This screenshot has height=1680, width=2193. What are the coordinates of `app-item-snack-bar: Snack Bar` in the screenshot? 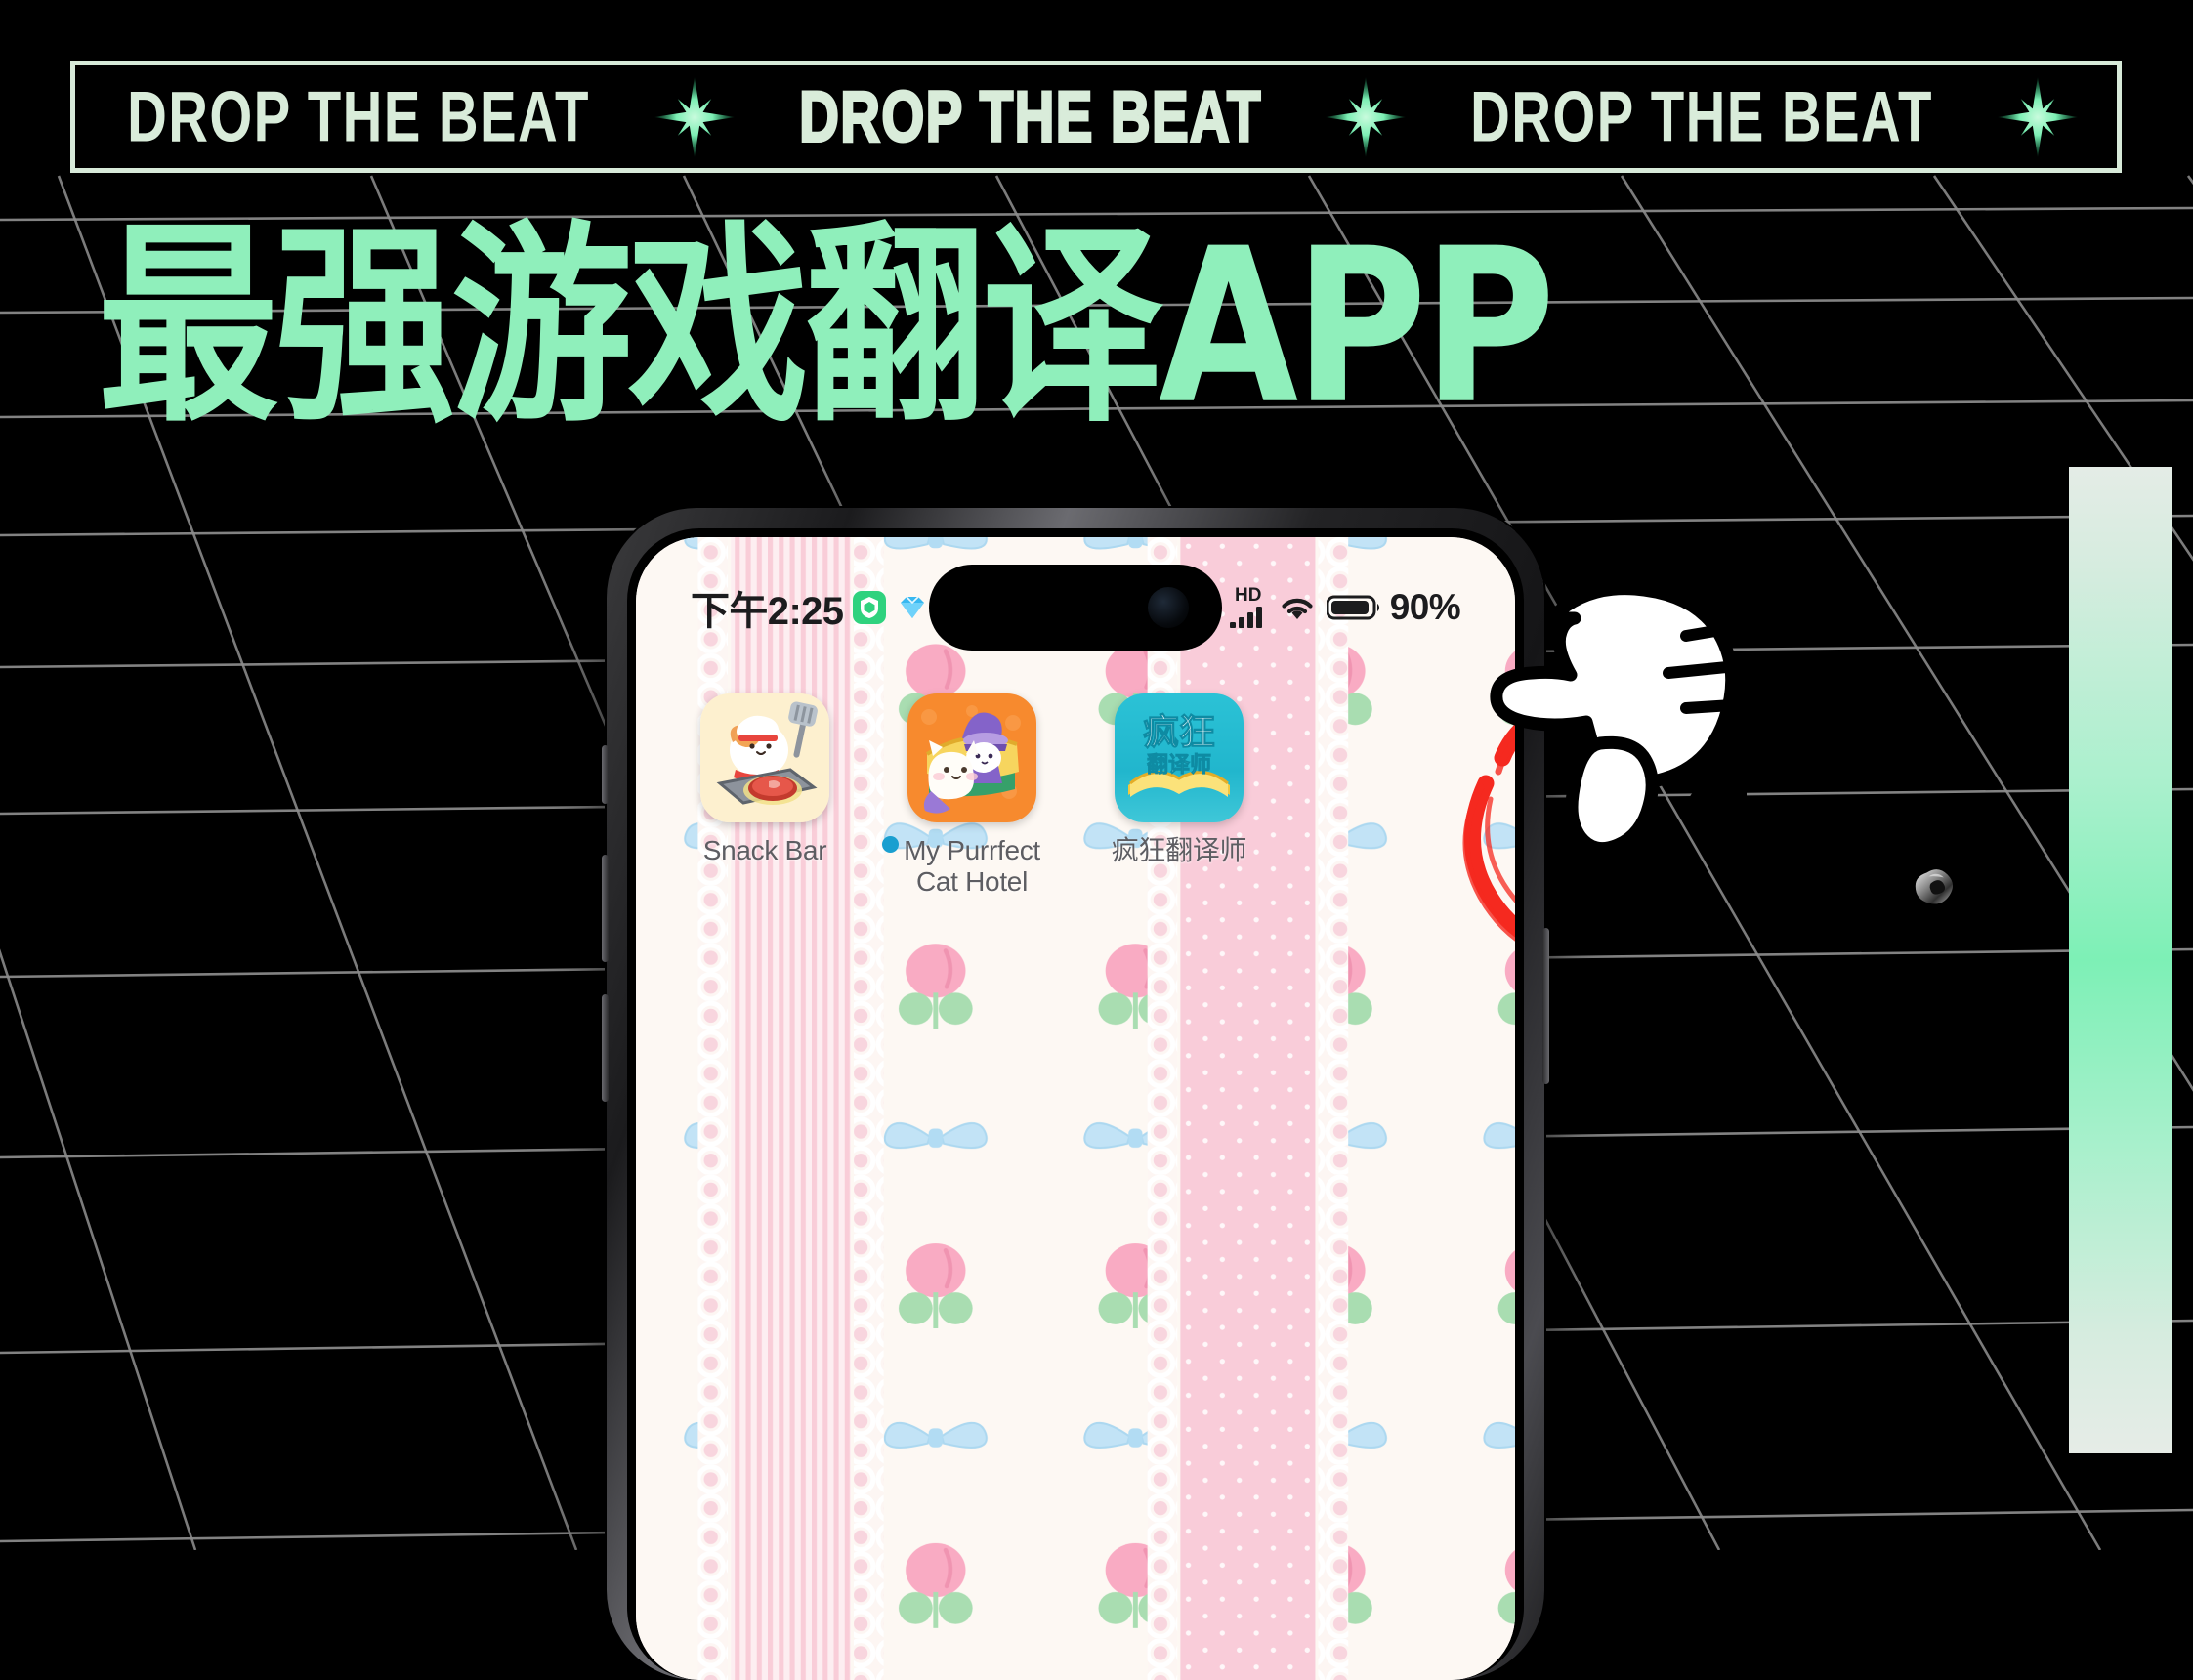 It's located at (765, 796).